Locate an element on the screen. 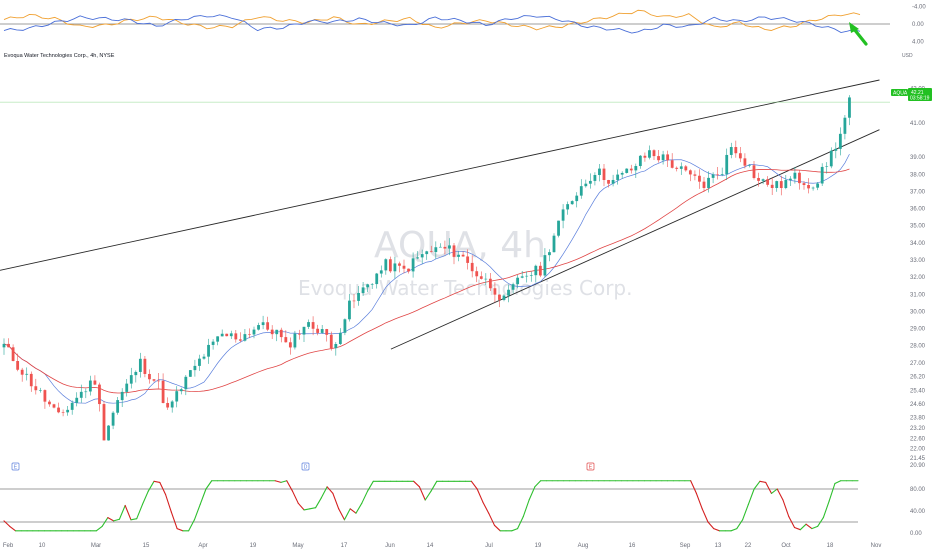 This screenshot has width=932, height=550. oscillator-axis-label: 4.00 is located at coordinates (918, 43).